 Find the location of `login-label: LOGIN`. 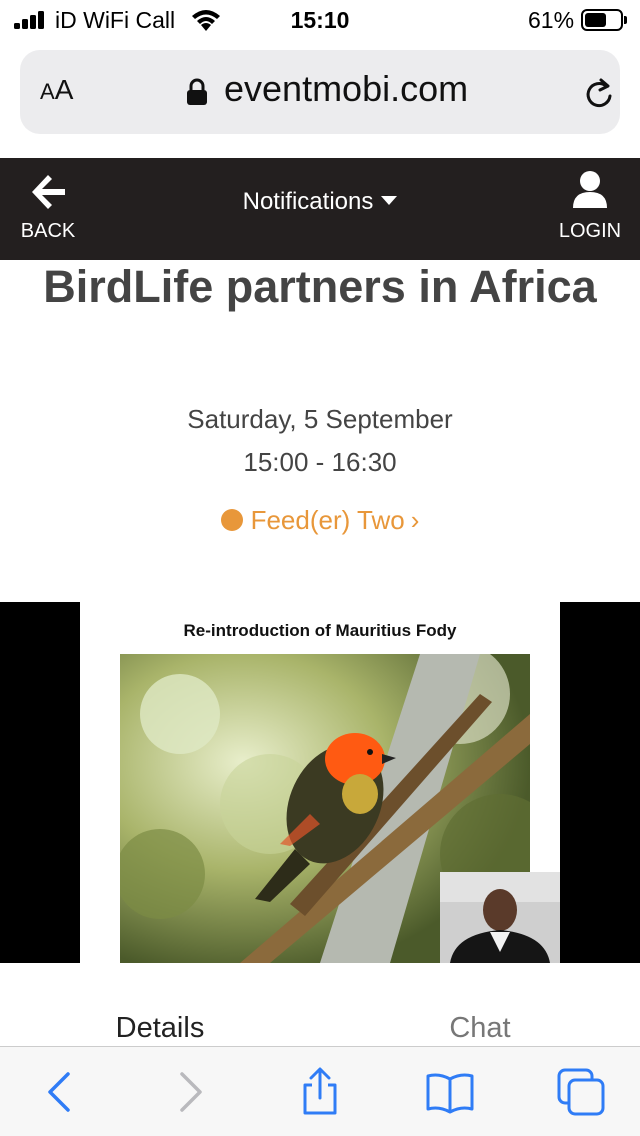

login-label: LOGIN is located at coordinates (590, 231).